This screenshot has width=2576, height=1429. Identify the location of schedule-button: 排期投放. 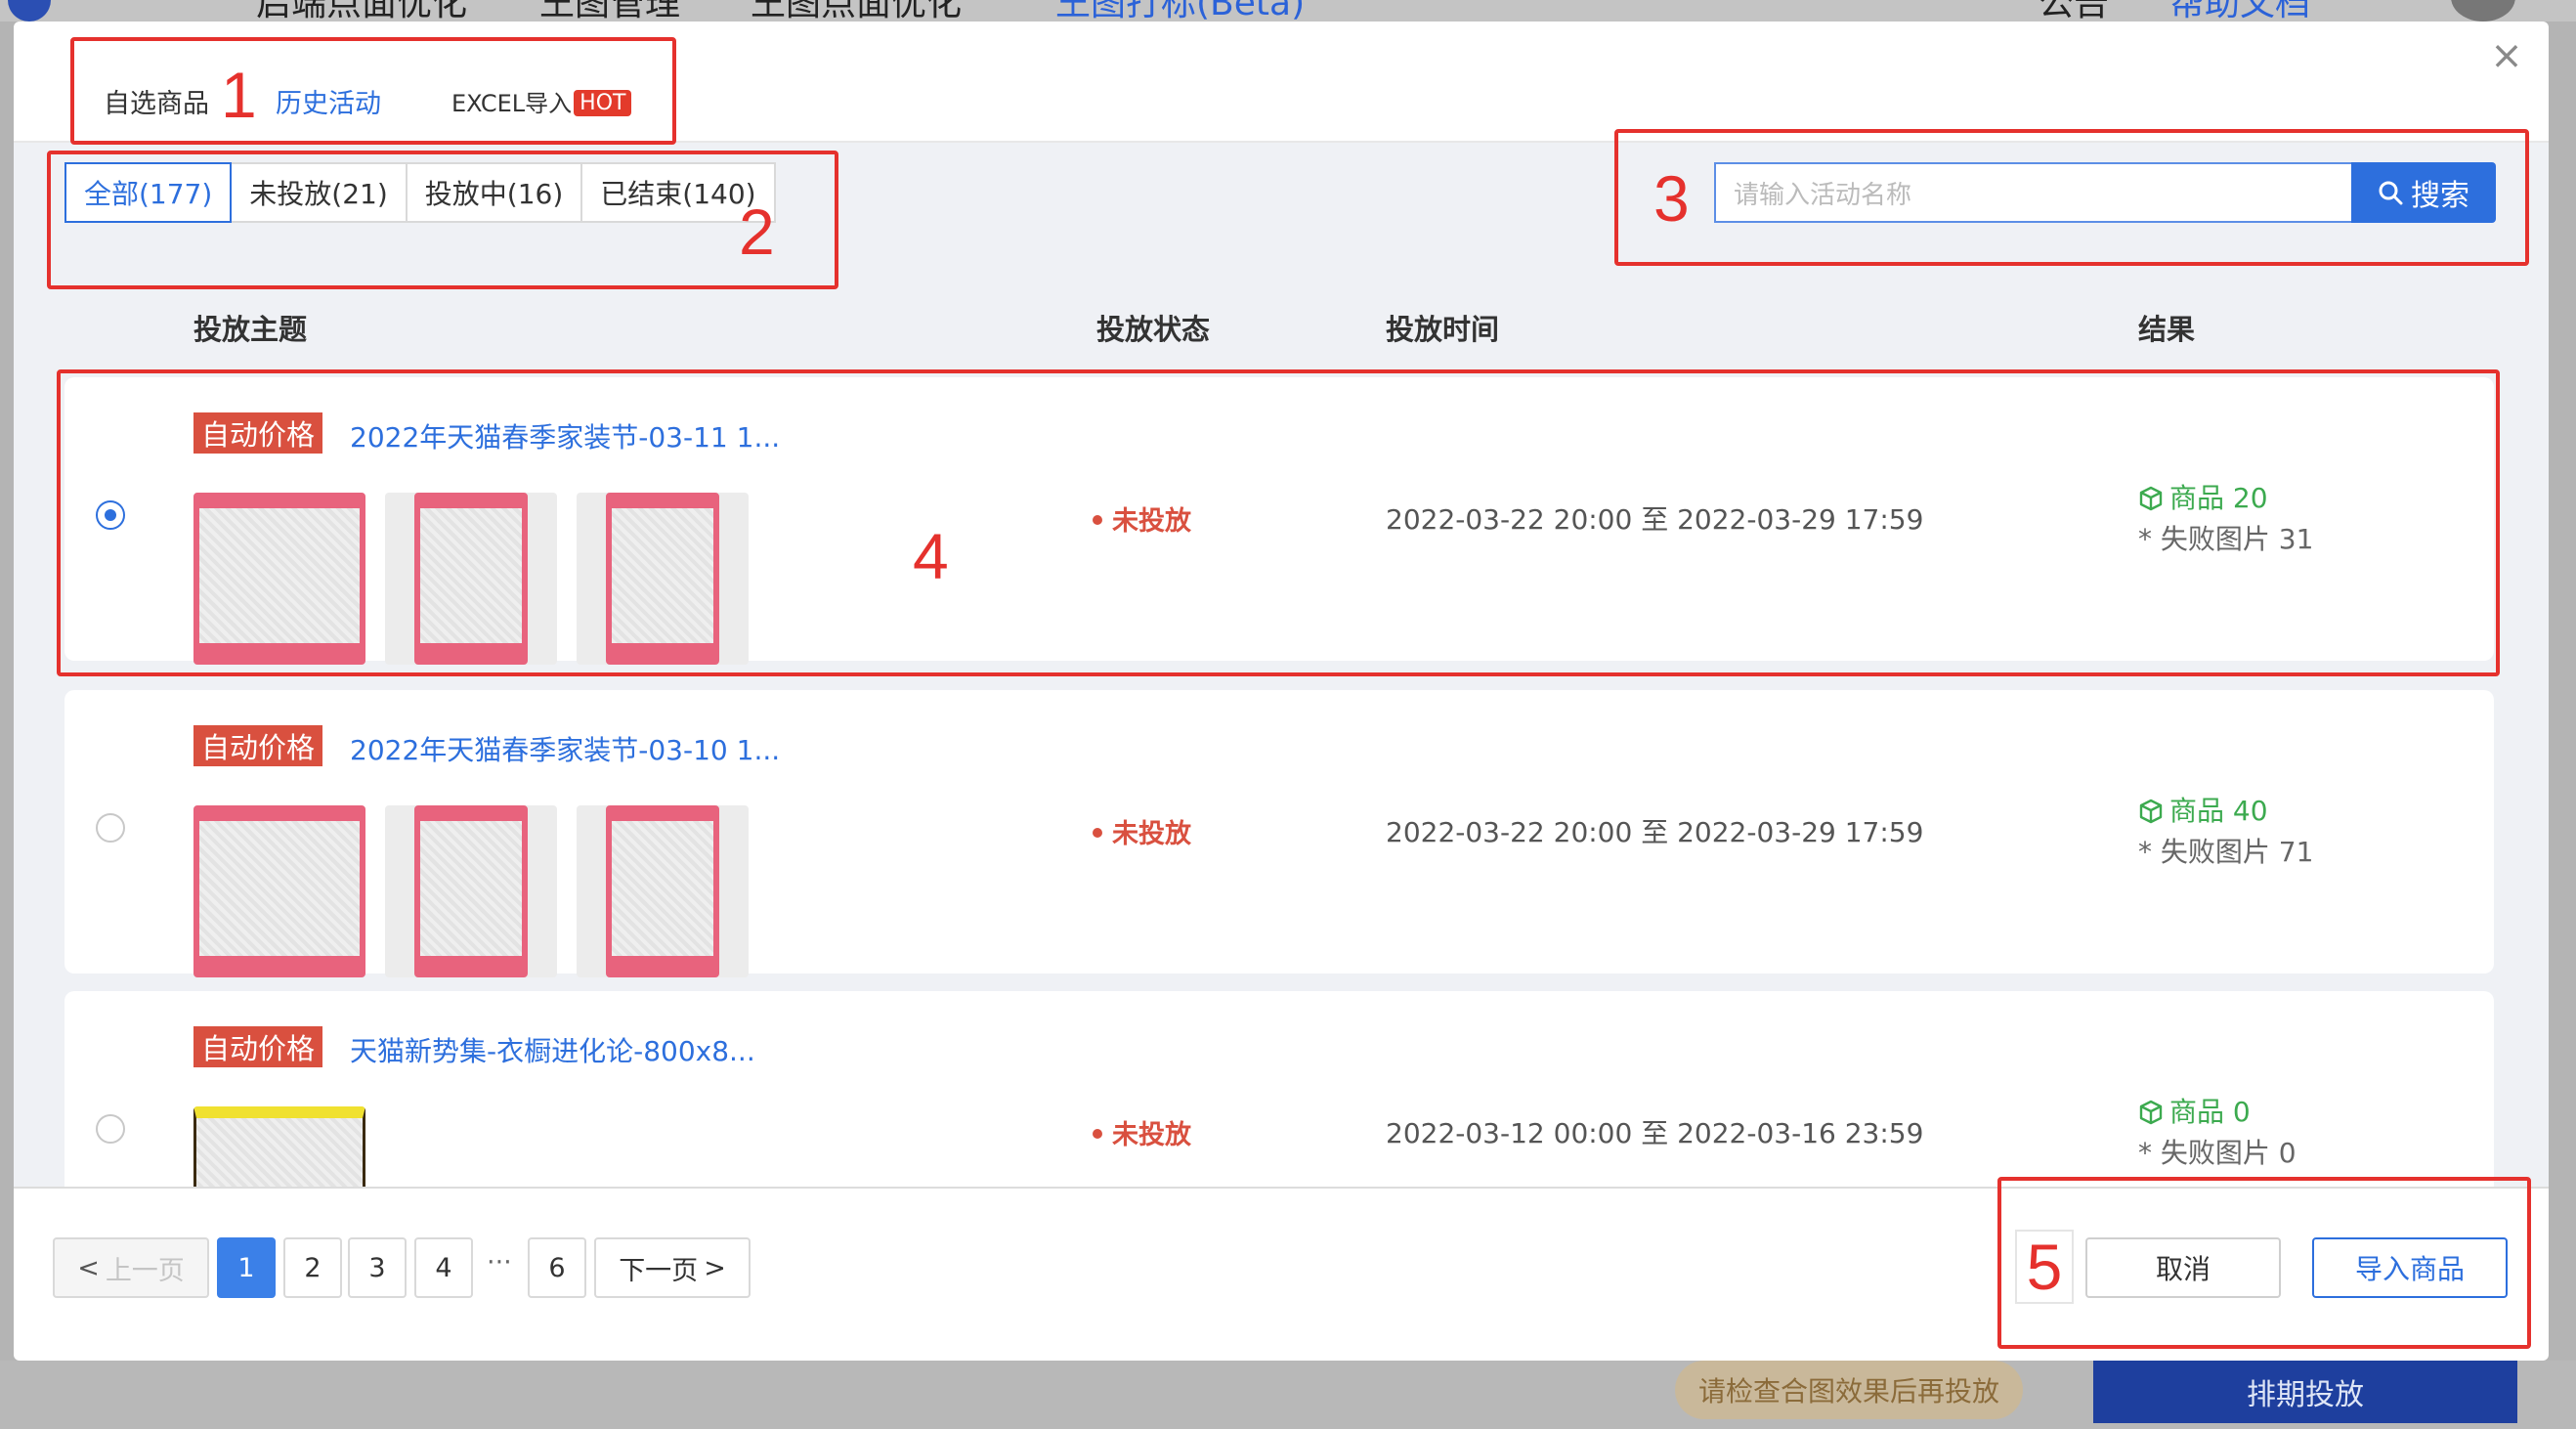
(2305, 1392).